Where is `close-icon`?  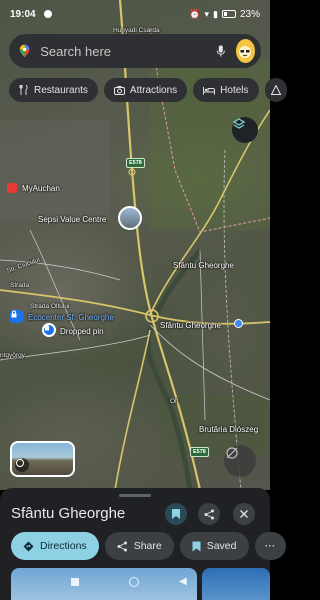
close-icon is located at coordinates (244, 514).